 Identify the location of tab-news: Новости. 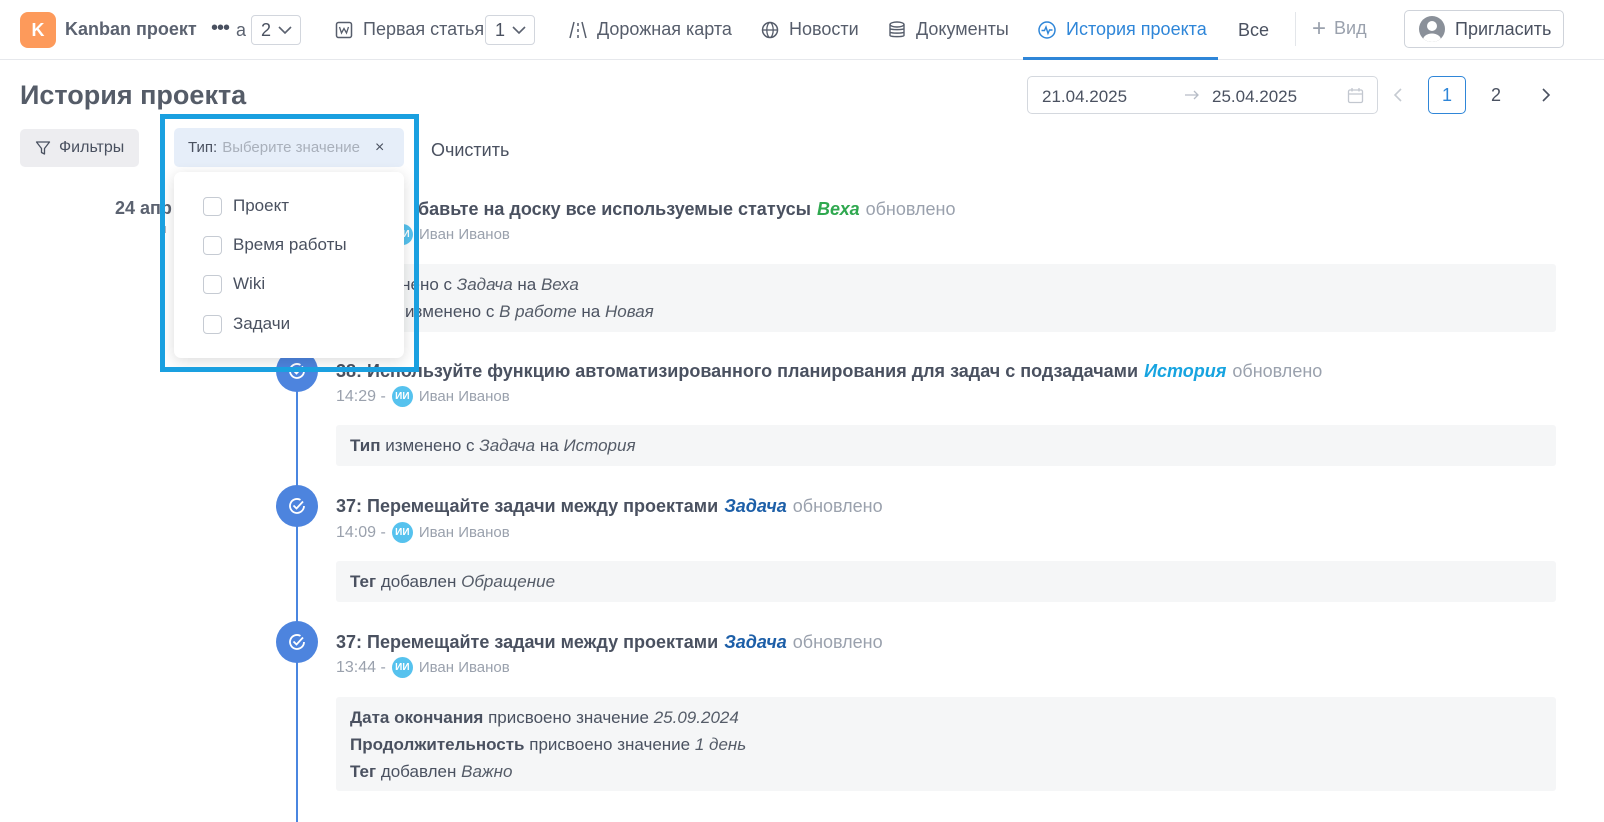
(809, 29).